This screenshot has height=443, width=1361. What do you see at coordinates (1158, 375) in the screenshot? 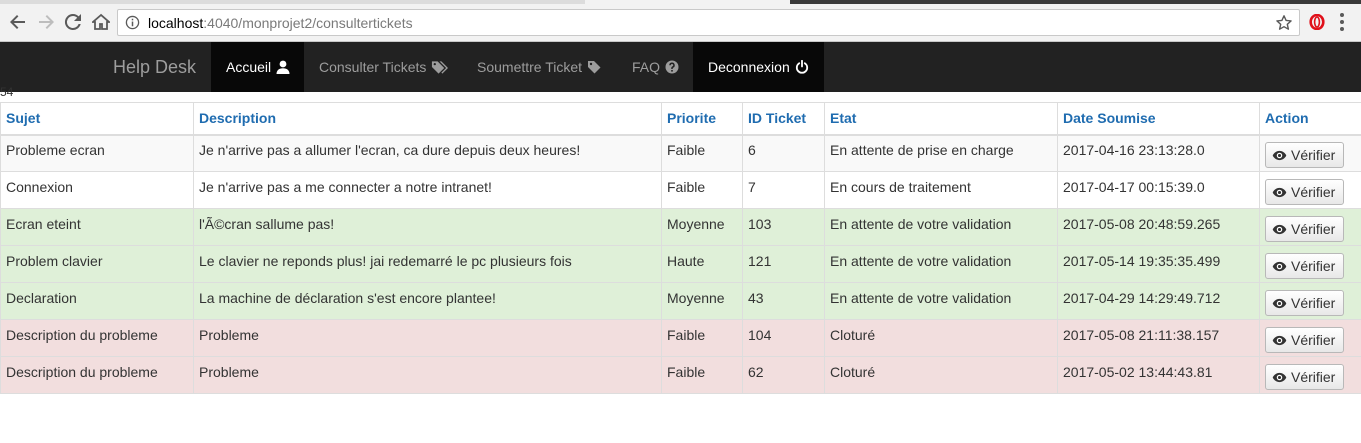
I see `cell-date-soumise: 2017-05-02 13:44:43.81` at bounding box center [1158, 375].